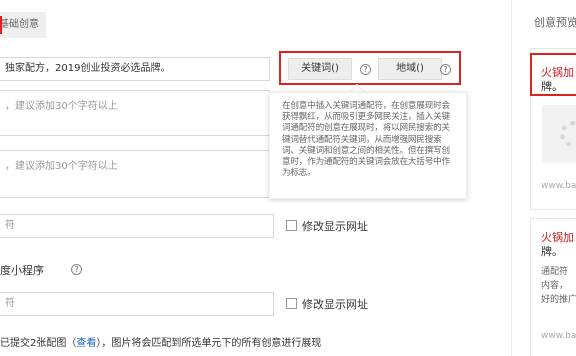 This screenshot has width=576, height=356. What do you see at coordinates (209, 343) in the screenshot?
I see `note-suffix: ），图片将会匹配到所选单元下的所有创意进行展现` at bounding box center [209, 343].